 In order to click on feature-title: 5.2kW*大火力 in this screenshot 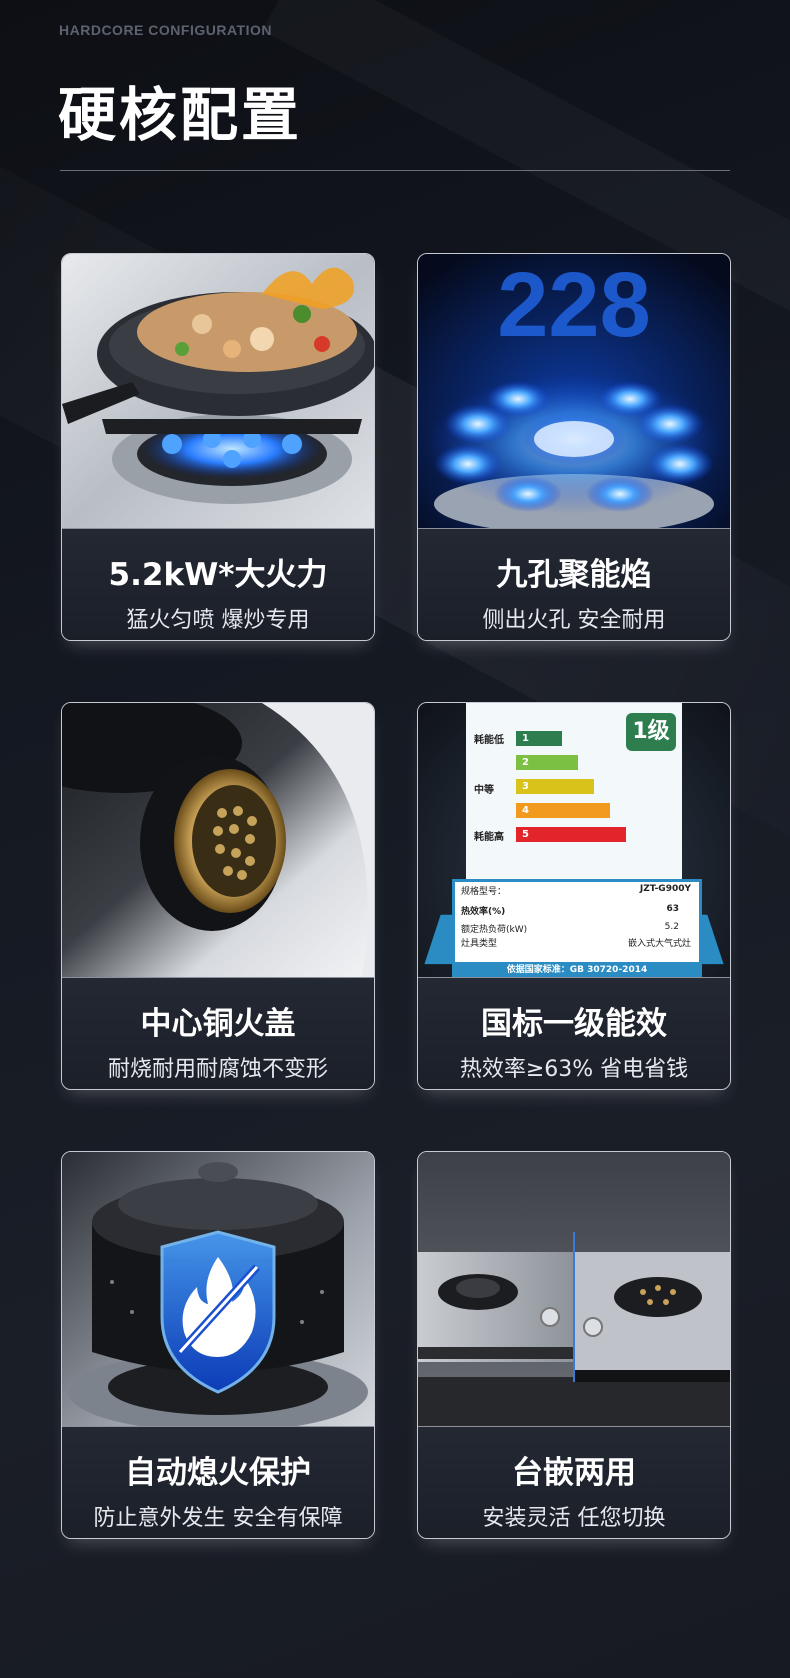, I will do `click(218, 575)`.